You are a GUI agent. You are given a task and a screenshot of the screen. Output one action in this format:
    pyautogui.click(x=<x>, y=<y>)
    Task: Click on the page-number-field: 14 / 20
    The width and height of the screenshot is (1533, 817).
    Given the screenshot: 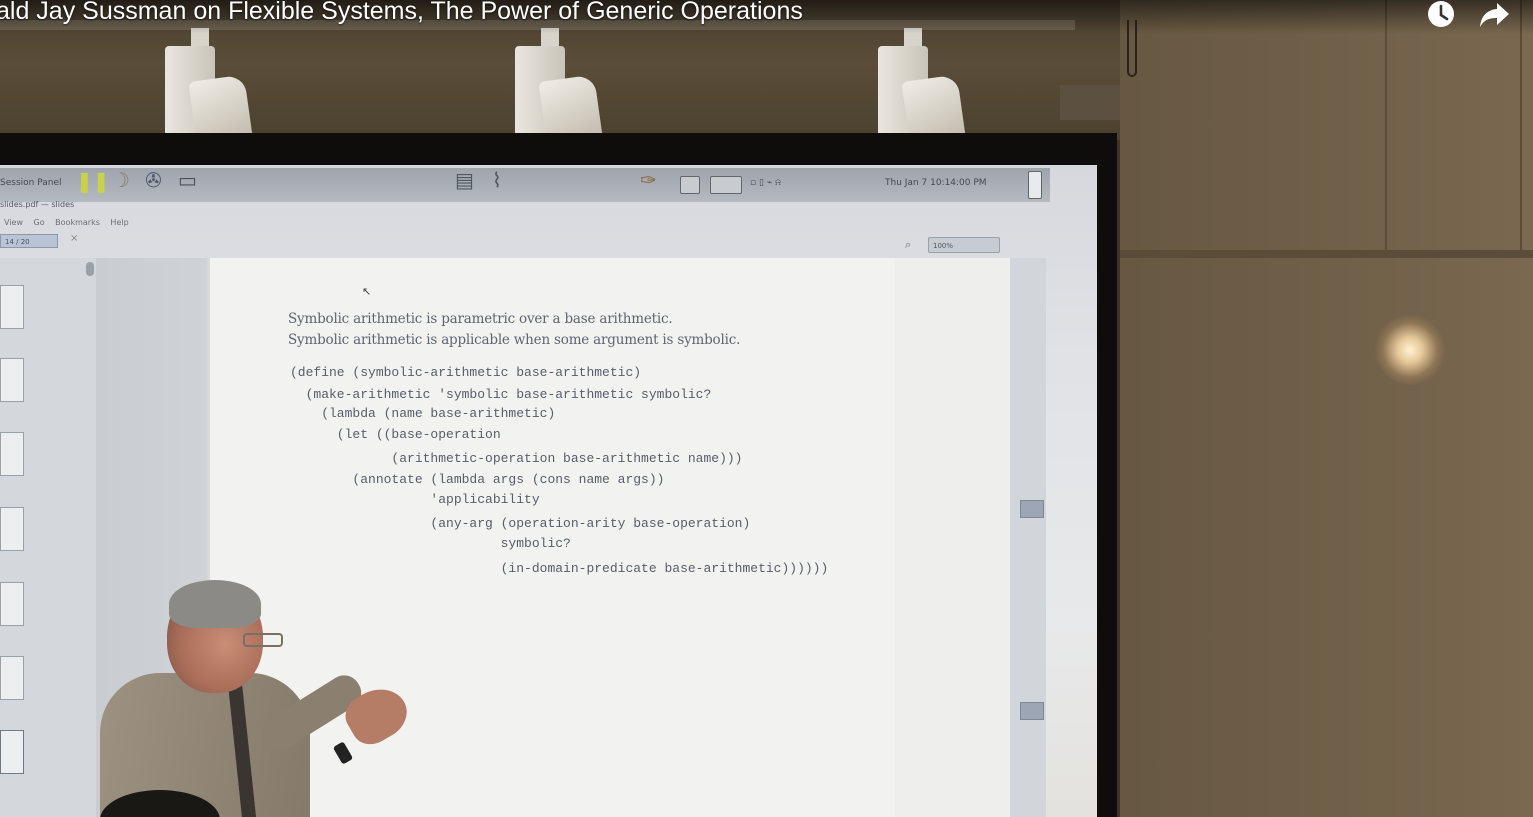 What is the action you would take?
    pyautogui.click(x=29, y=241)
    